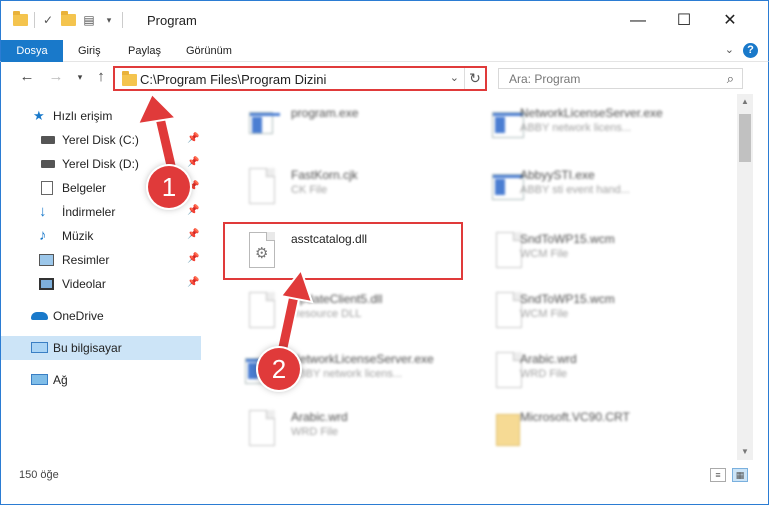  What do you see at coordinates (729, 49) in the screenshot?
I see `expand-ribbon-icon: ⌄` at bounding box center [729, 49].